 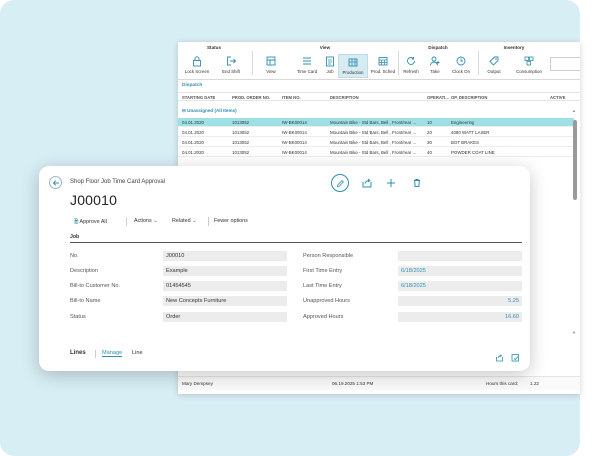 I want to click on list-icon, so click(x=307, y=61).